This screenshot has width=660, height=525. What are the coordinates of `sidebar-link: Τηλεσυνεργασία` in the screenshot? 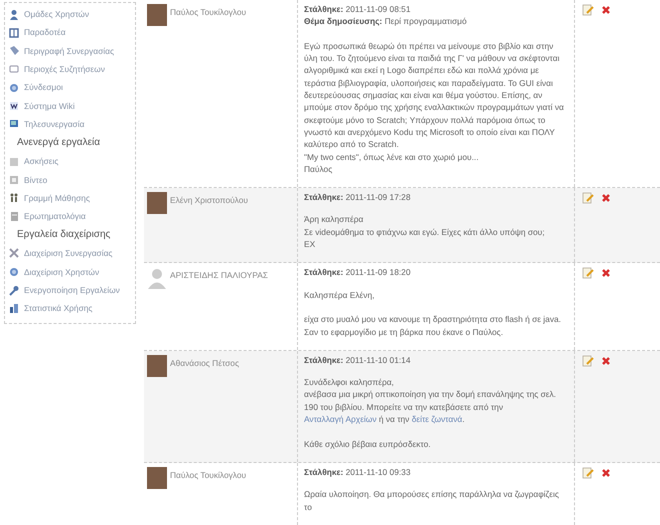 It's located at (54, 123).